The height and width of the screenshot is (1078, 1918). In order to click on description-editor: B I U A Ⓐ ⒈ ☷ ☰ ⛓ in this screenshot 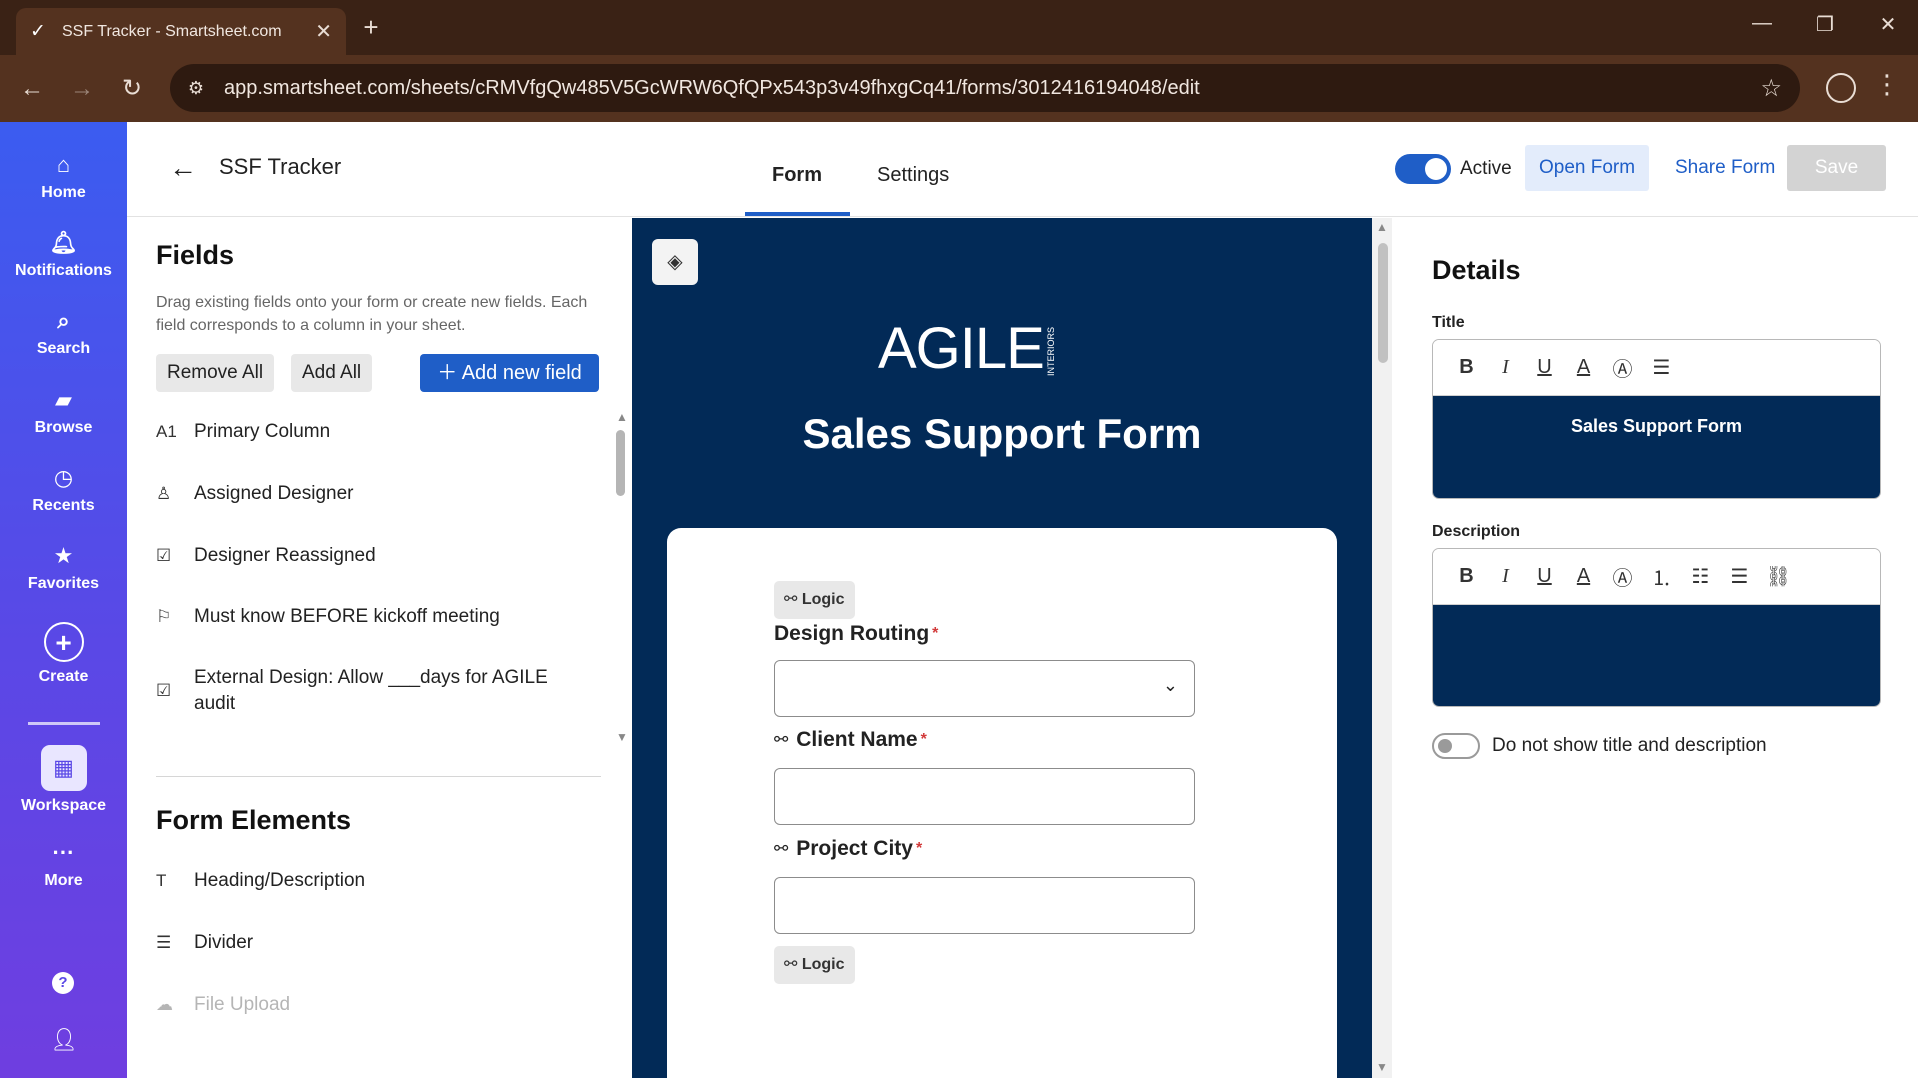, I will do `click(1656, 627)`.